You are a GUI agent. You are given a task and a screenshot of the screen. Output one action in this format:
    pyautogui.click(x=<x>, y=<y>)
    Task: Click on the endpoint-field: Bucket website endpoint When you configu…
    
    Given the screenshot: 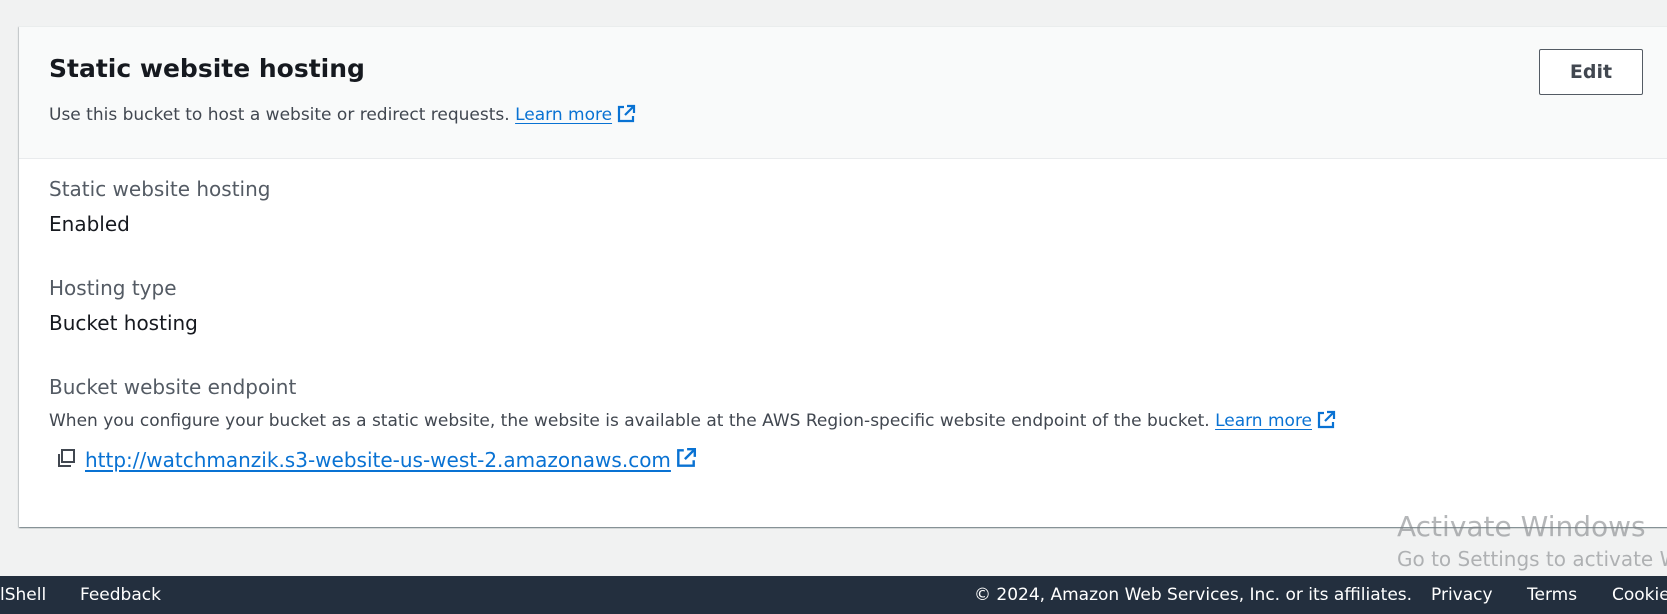 What is the action you would take?
    pyautogui.click(x=692, y=424)
    